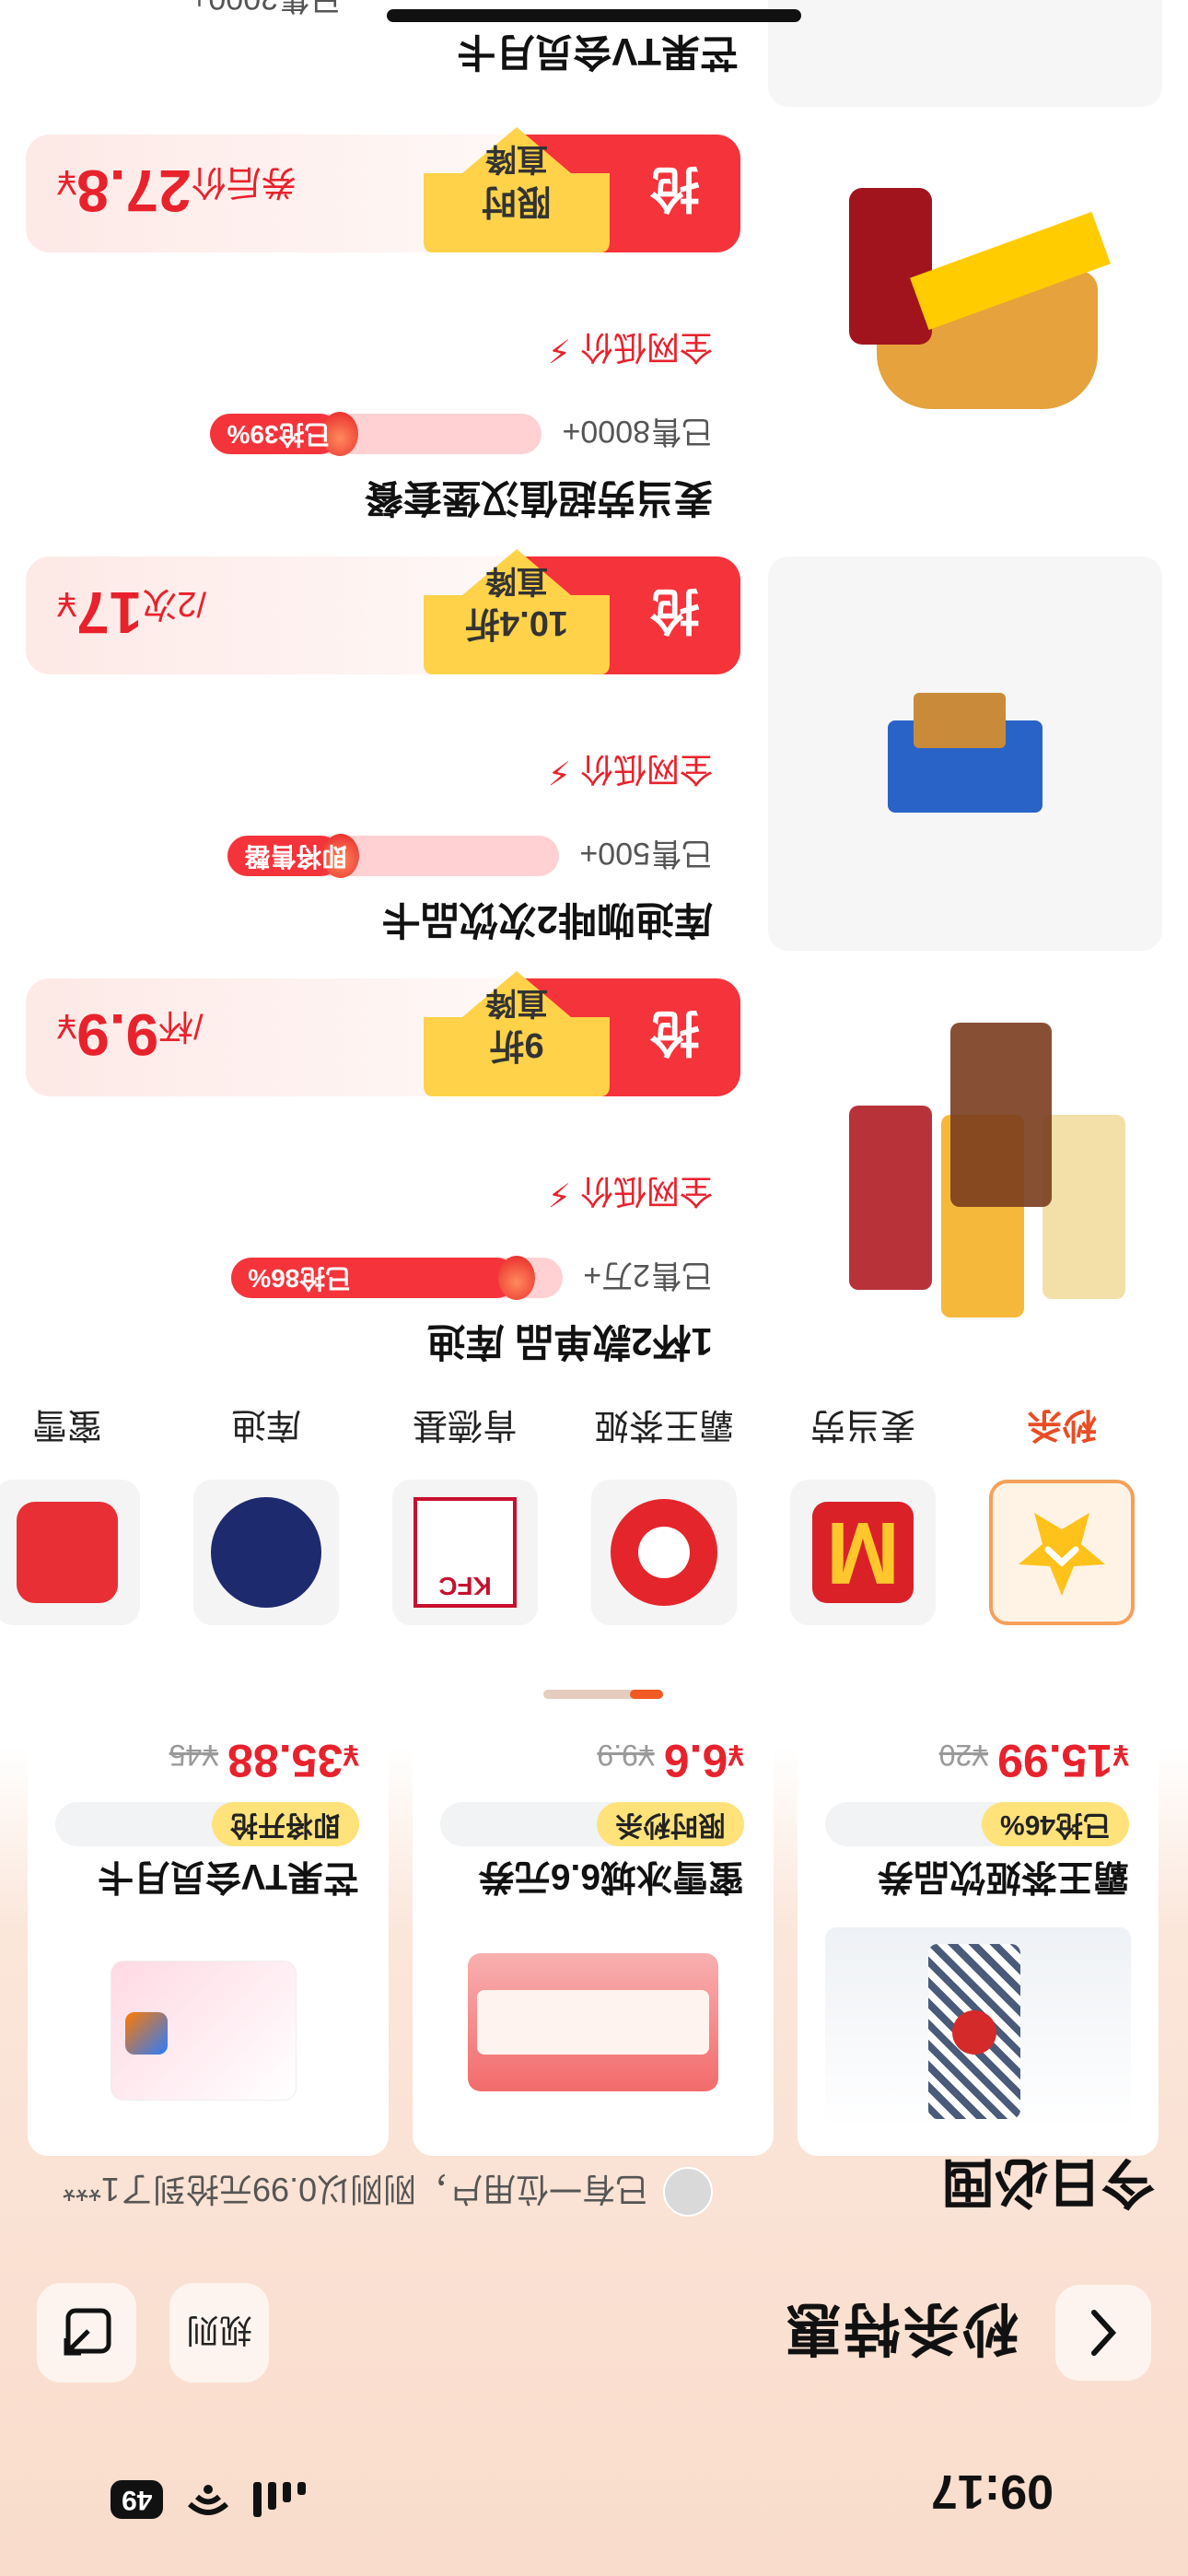 The image size is (1188, 2576). Describe the element at coordinates (376, 434) in the screenshot. I see `progress-bar: 已抢39%` at that location.